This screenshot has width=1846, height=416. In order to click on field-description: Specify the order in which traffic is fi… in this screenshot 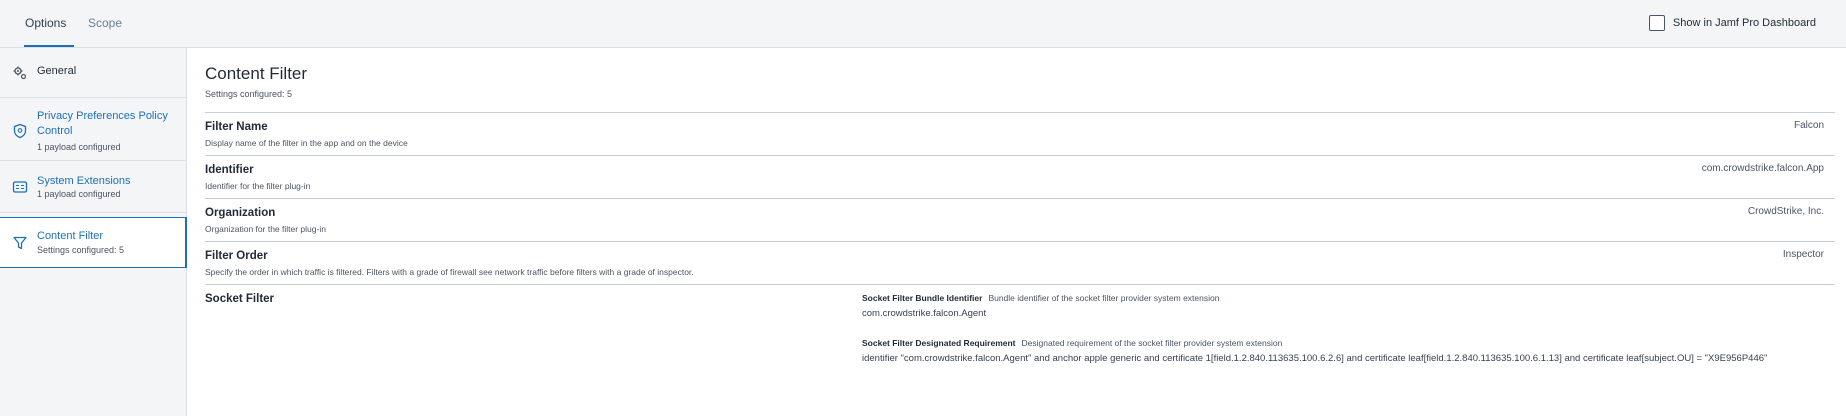, I will do `click(449, 272)`.